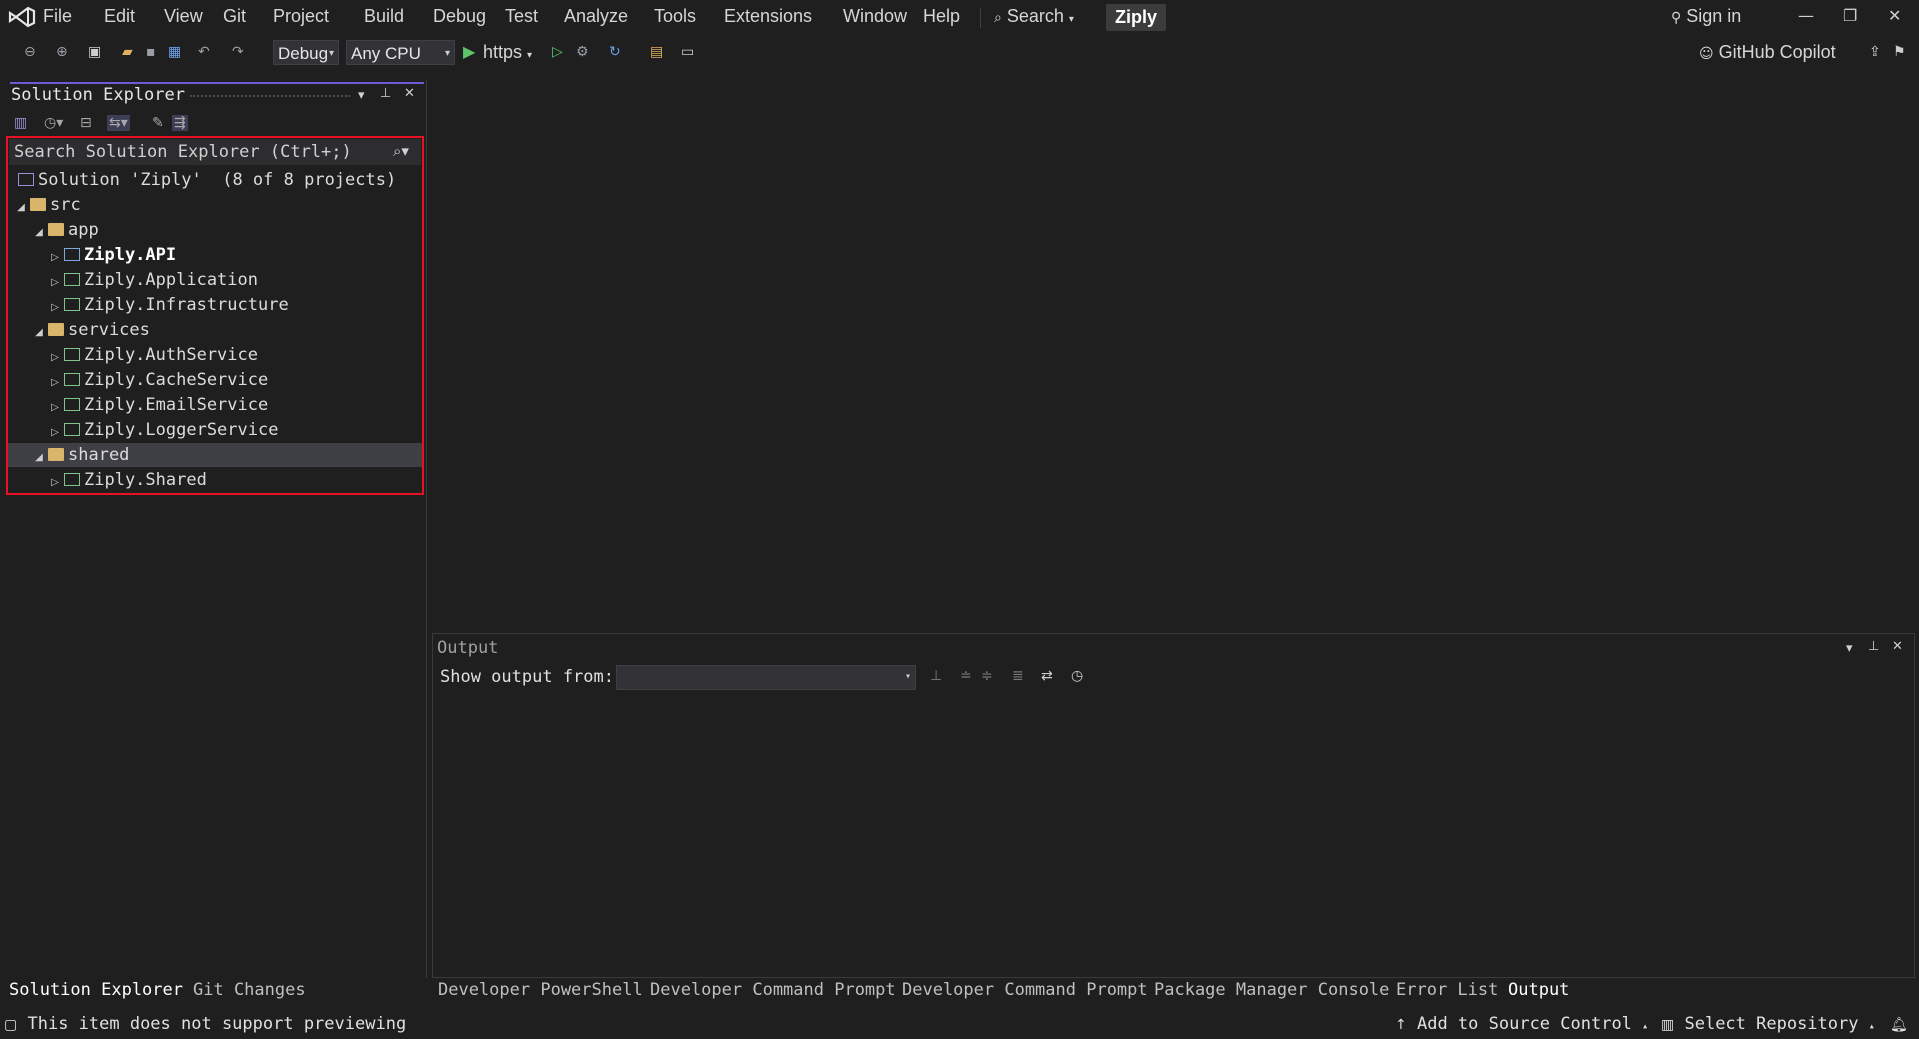 The image size is (1919, 1039). What do you see at coordinates (658, 52) in the screenshot?
I see `browse-icon: ▤` at bounding box center [658, 52].